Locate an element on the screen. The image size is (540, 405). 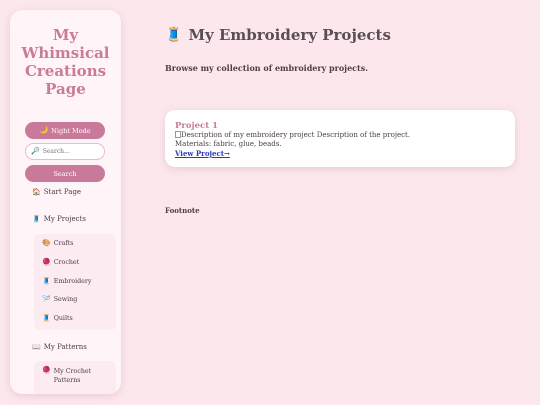
submenu-item-sewing: 🪡 Sewing is located at coordinates (60, 299).